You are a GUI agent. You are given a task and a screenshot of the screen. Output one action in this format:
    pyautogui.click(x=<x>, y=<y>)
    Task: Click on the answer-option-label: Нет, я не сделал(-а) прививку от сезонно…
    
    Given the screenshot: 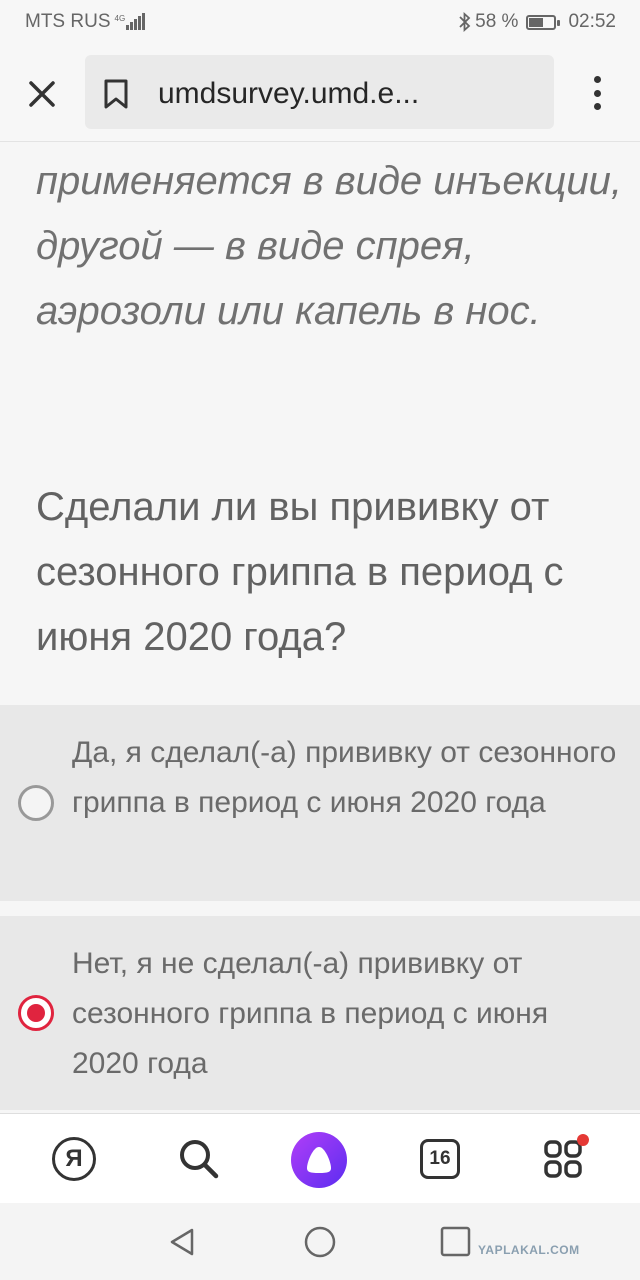 What is the action you would take?
    pyautogui.click(x=344, y=1014)
    